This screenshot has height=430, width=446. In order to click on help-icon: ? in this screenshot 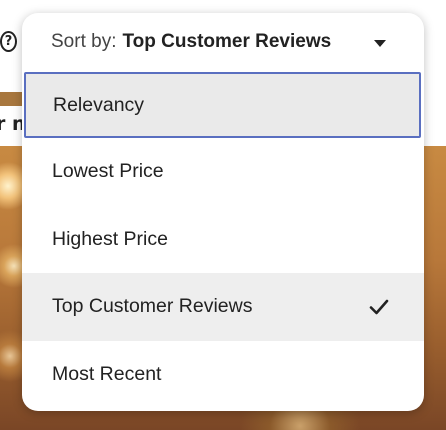, I will do `click(8, 41)`.